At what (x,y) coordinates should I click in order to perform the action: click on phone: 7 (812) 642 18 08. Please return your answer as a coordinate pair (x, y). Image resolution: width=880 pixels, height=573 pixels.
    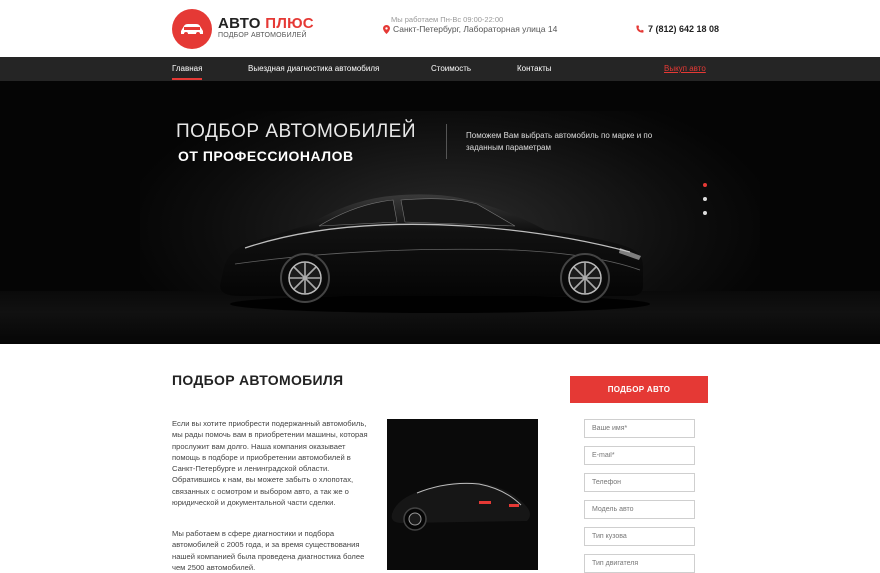
    Looking at the image, I should click on (677, 29).